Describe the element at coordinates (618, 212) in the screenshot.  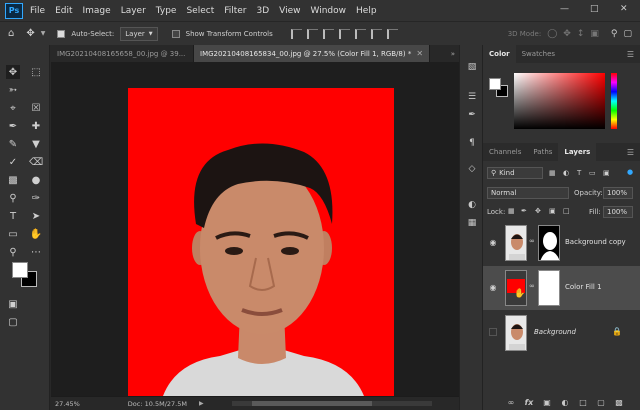
I see `fill-input: 100%` at that location.